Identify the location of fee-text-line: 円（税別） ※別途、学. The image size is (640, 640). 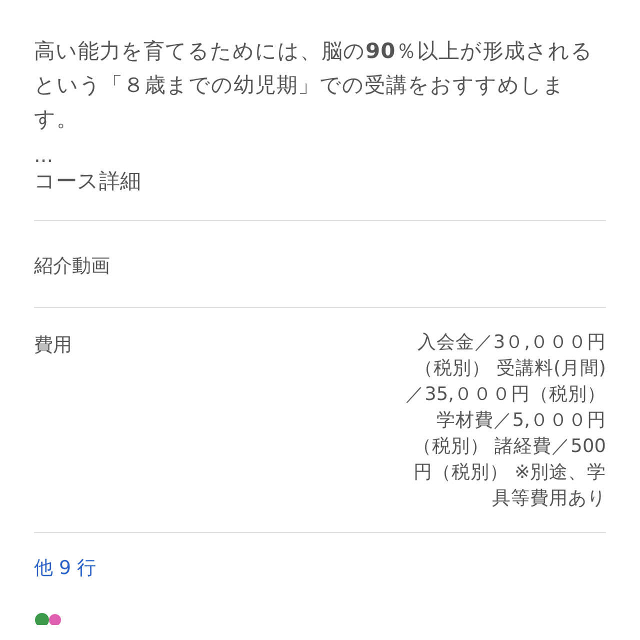
(510, 473).